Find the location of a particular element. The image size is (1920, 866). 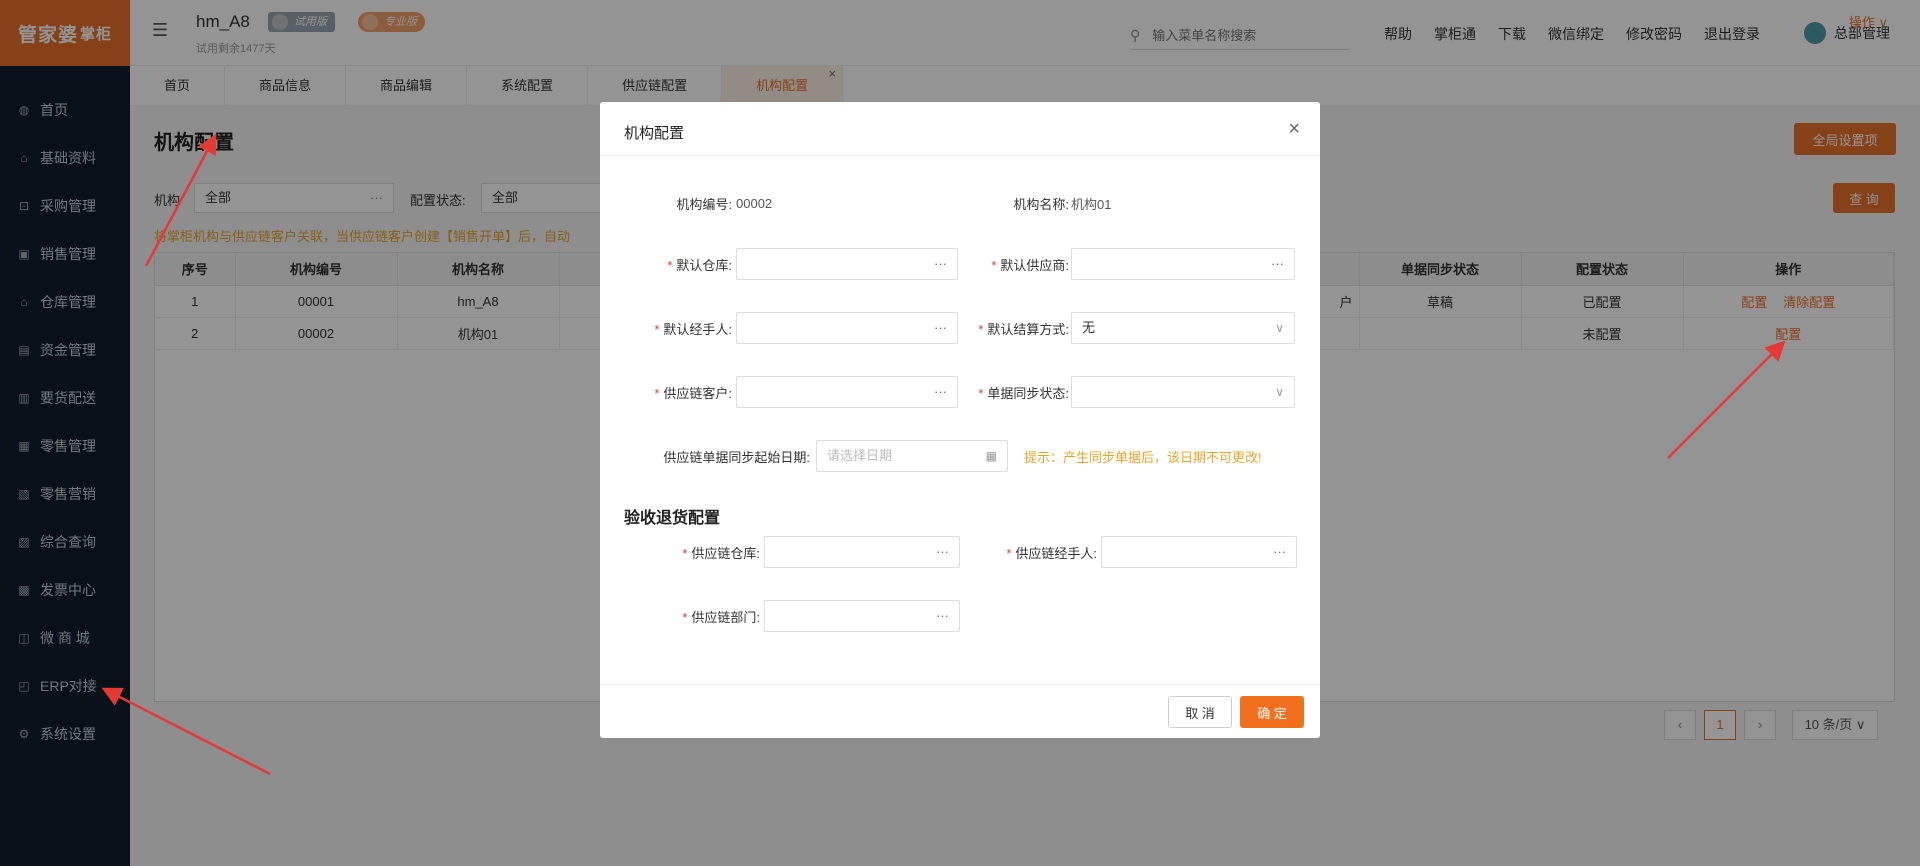

close-icon: × is located at coordinates (1294, 129).